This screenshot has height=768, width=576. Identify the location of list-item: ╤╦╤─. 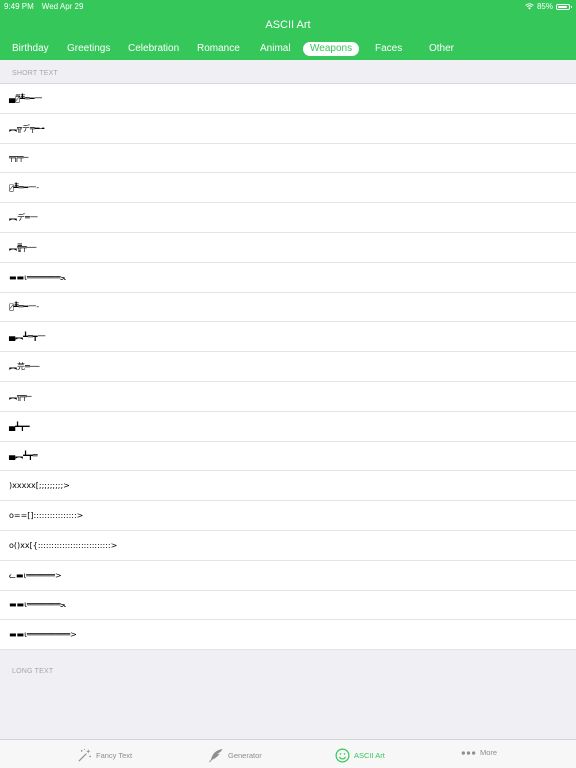
(288, 159).